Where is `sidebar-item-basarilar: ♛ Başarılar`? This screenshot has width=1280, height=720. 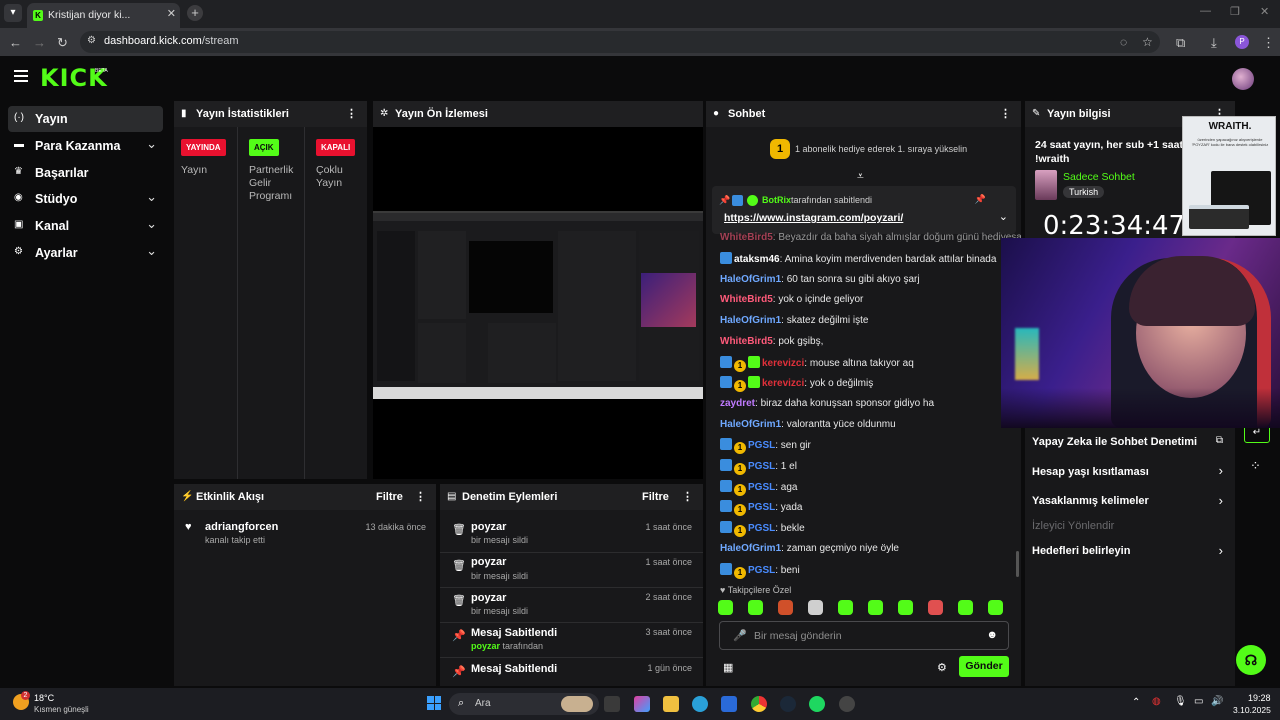 sidebar-item-basarilar: ♛ Başarılar is located at coordinates (85, 173).